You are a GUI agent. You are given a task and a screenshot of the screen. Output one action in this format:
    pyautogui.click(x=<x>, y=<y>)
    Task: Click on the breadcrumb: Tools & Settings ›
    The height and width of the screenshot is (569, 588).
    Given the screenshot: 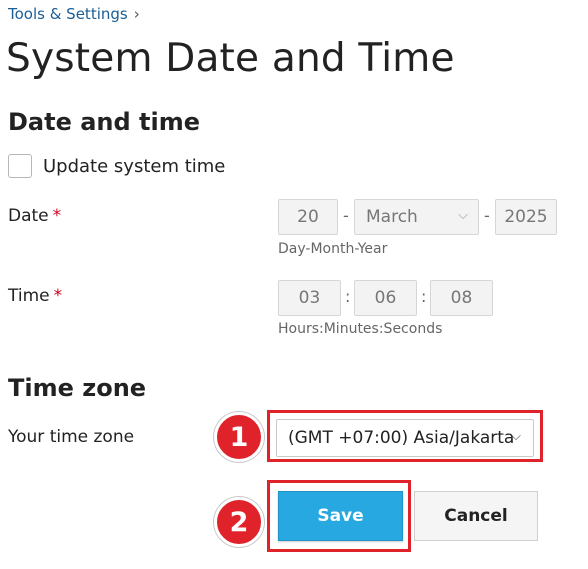 What is the action you would take?
    pyautogui.click(x=74, y=14)
    